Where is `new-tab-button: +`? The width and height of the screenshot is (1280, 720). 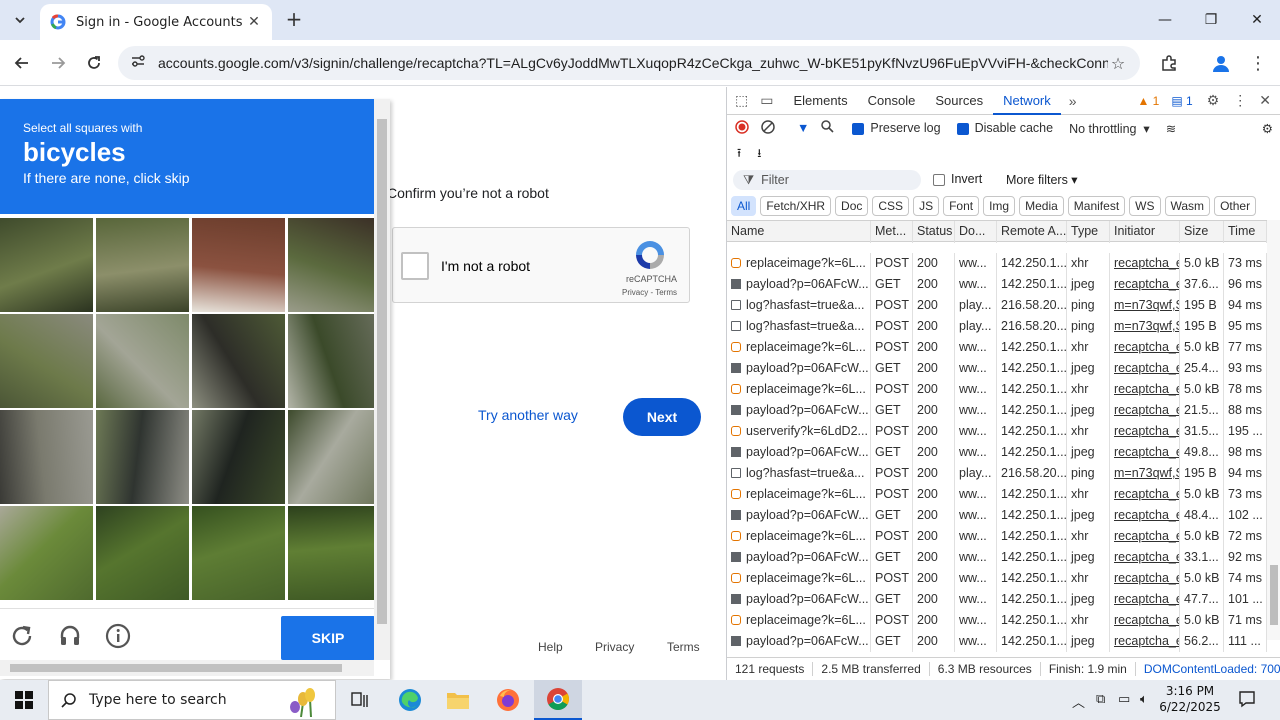
new-tab-button: + is located at coordinates (294, 20).